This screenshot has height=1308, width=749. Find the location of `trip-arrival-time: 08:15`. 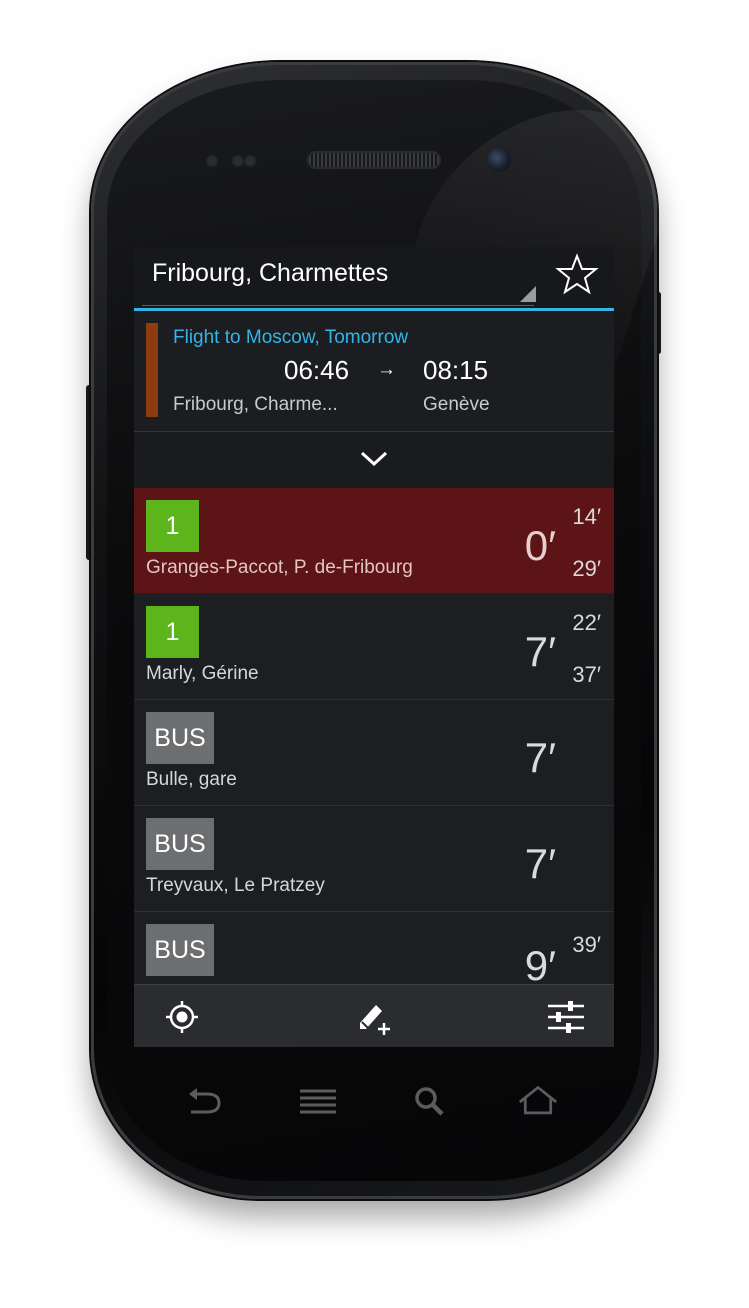

trip-arrival-time: 08:15 is located at coordinates (456, 370).